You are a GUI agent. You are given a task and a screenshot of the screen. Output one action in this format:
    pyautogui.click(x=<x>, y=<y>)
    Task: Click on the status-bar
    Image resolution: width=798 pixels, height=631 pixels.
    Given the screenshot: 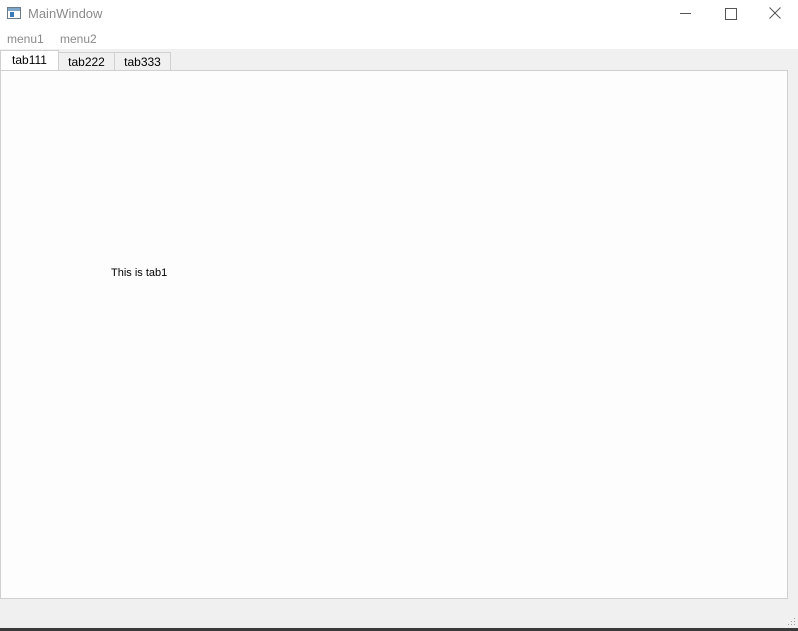 What is the action you would take?
    pyautogui.click(x=399, y=614)
    